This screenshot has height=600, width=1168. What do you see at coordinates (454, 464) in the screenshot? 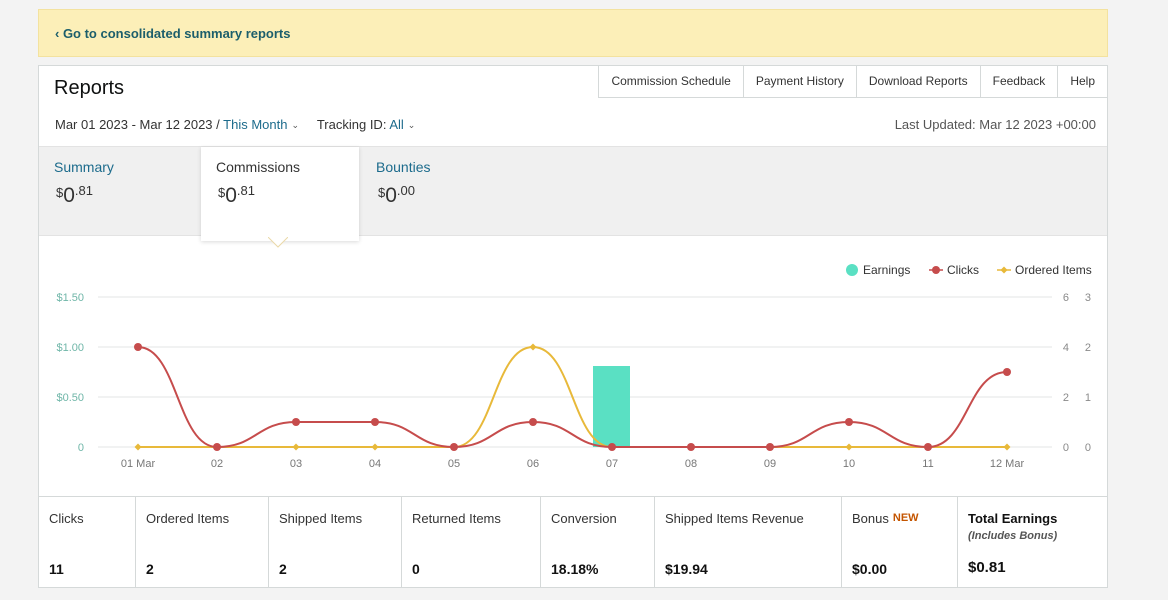
I see `x-tick-label: 05` at bounding box center [454, 464].